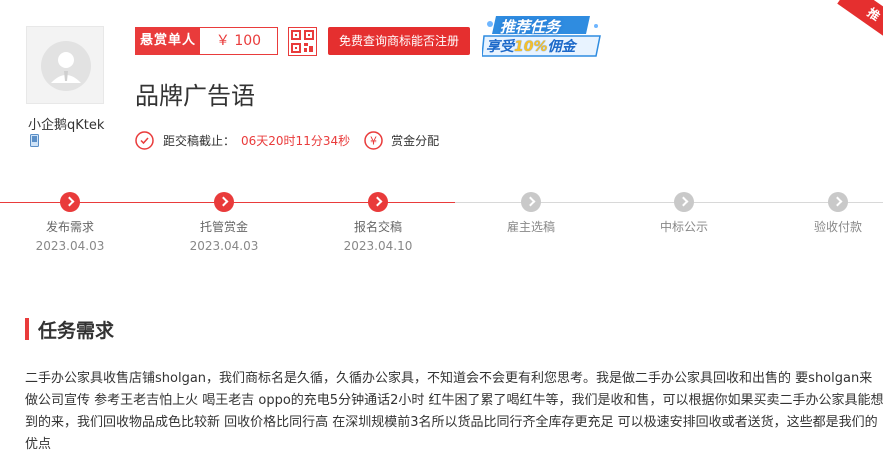 The width and height of the screenshot is (883, 456). What do you see at coordinates (27, 329) in the screenshot?
I see `section-accent-bar` at bounding box center [27, 329].